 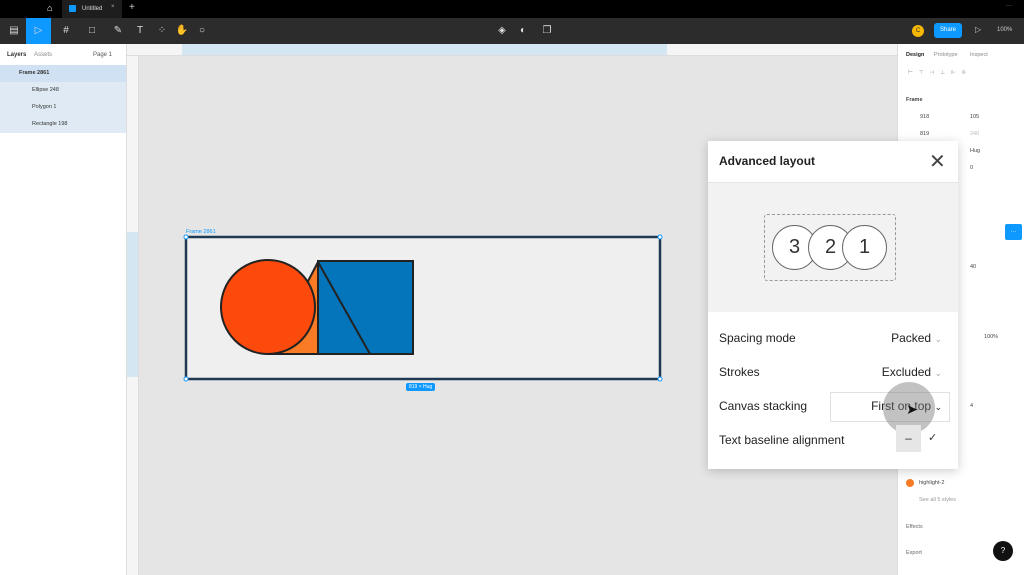 What do you see at coordinates (908, 438) in the screenshot?
I see `baseline-off-button: –` at bounding box center [908, 438].